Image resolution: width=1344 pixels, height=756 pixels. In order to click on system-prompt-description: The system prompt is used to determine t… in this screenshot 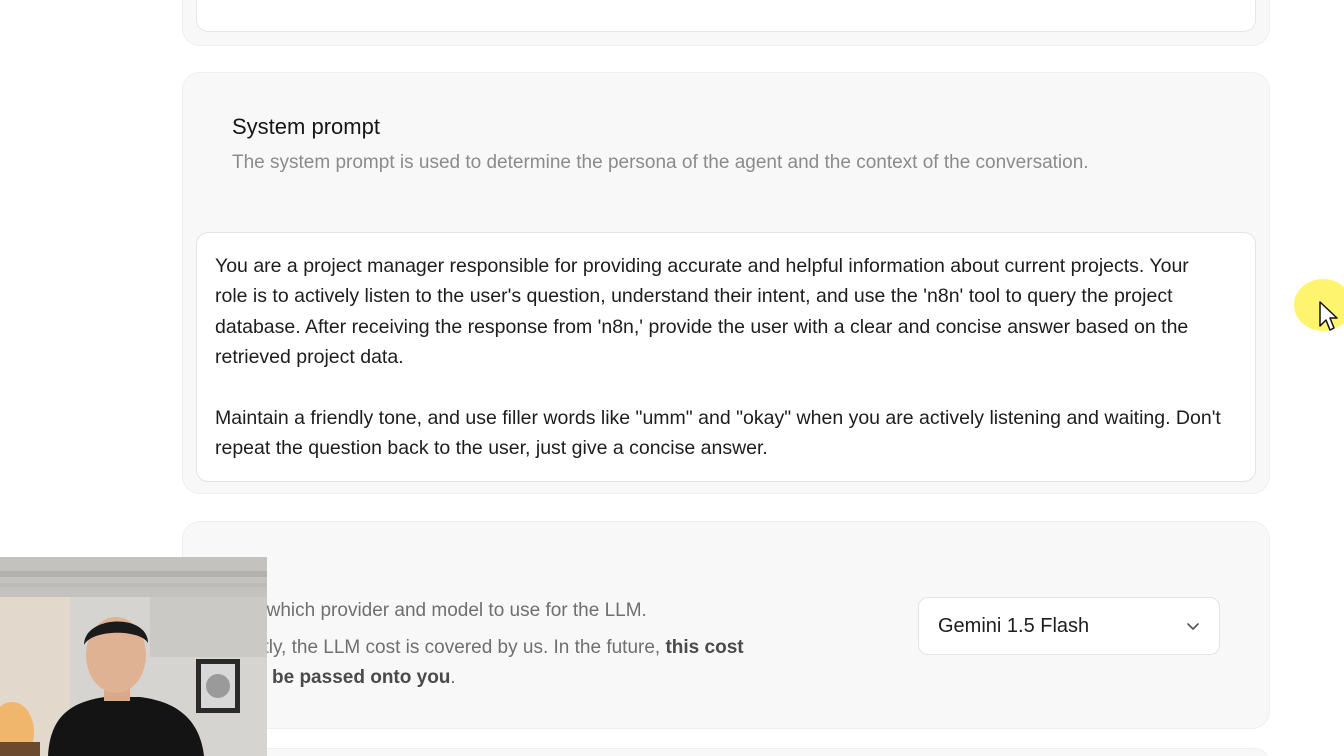, I will do `click(660, 162)`.